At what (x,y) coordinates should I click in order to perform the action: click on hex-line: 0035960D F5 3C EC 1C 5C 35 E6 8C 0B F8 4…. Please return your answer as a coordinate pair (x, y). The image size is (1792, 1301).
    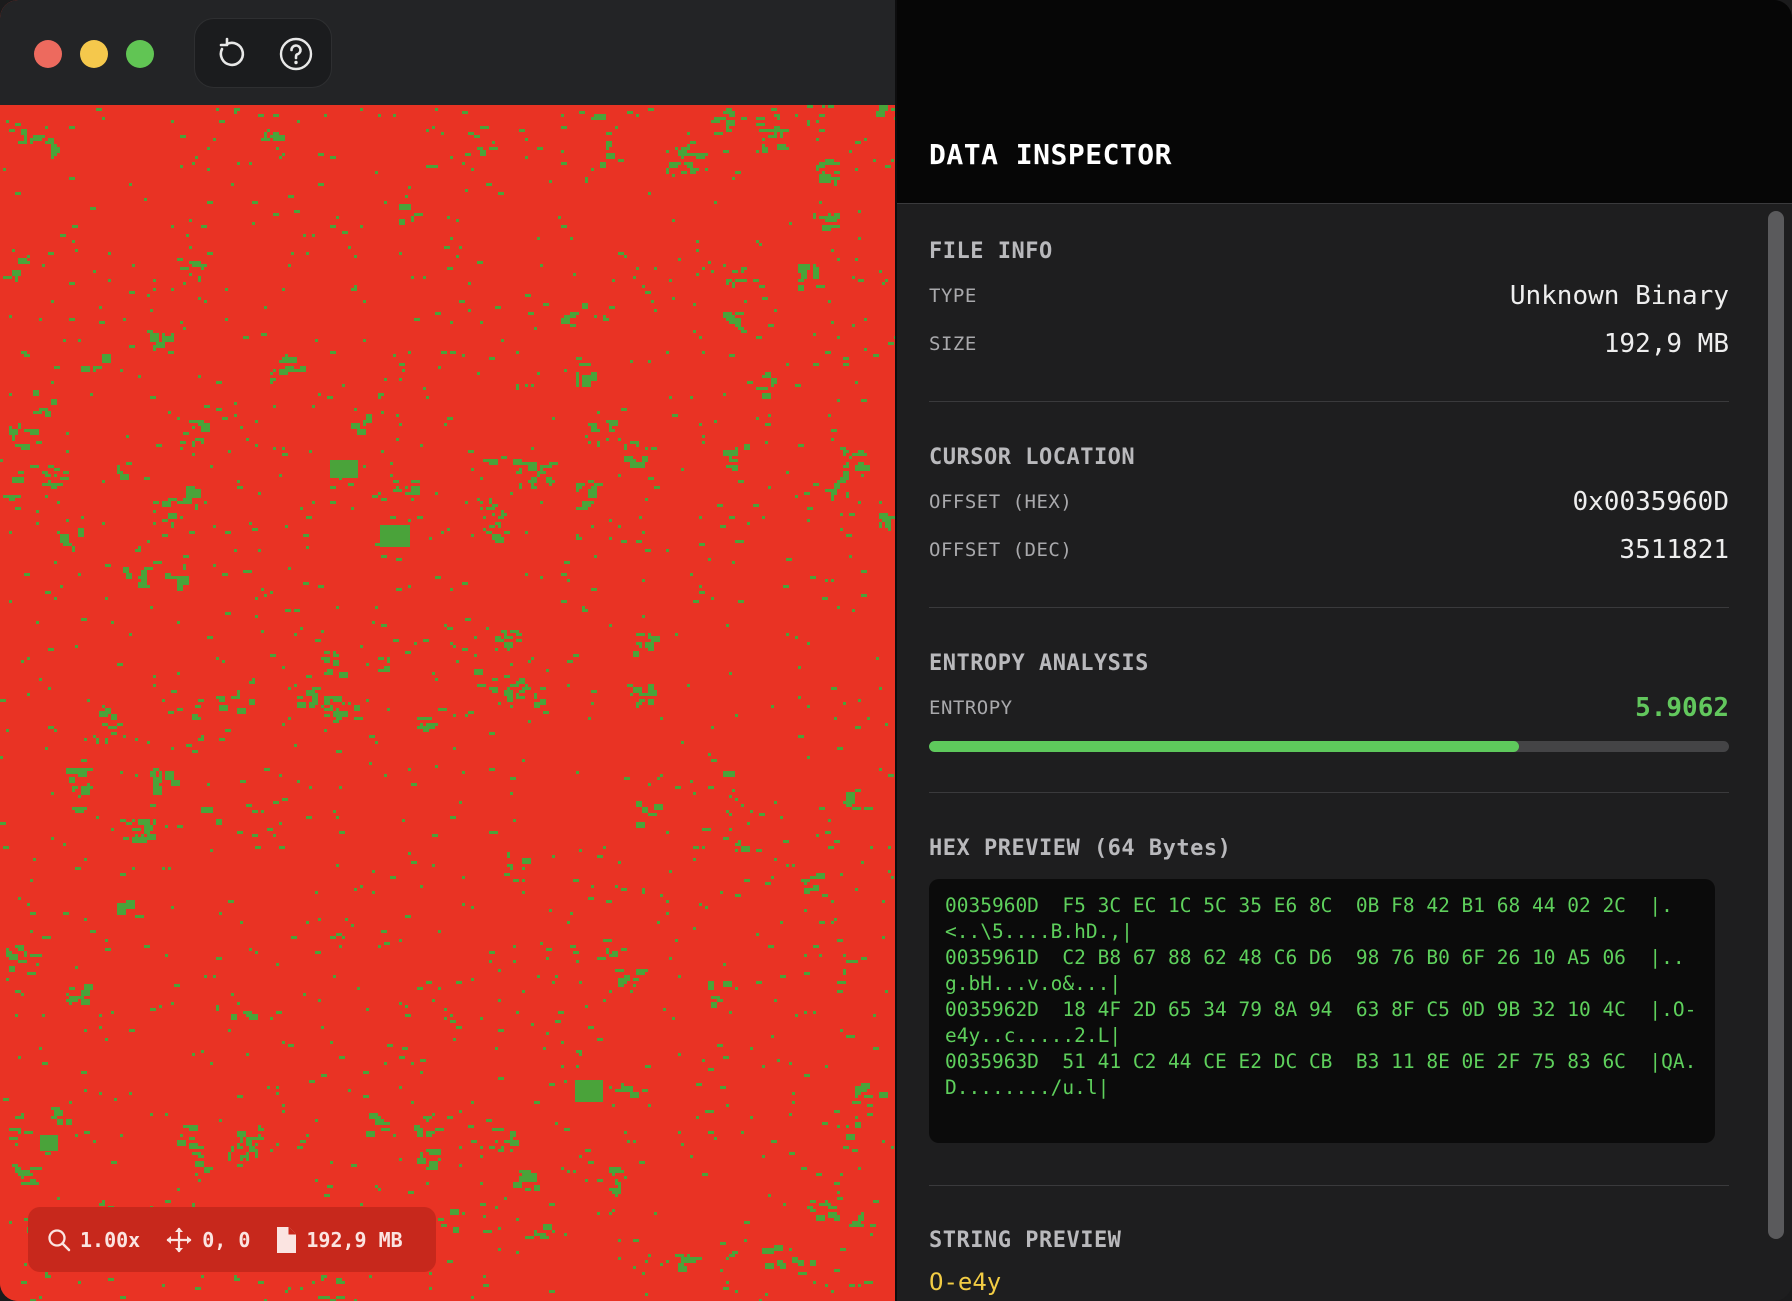
    Looking at the image, I should click on (1309, 918).